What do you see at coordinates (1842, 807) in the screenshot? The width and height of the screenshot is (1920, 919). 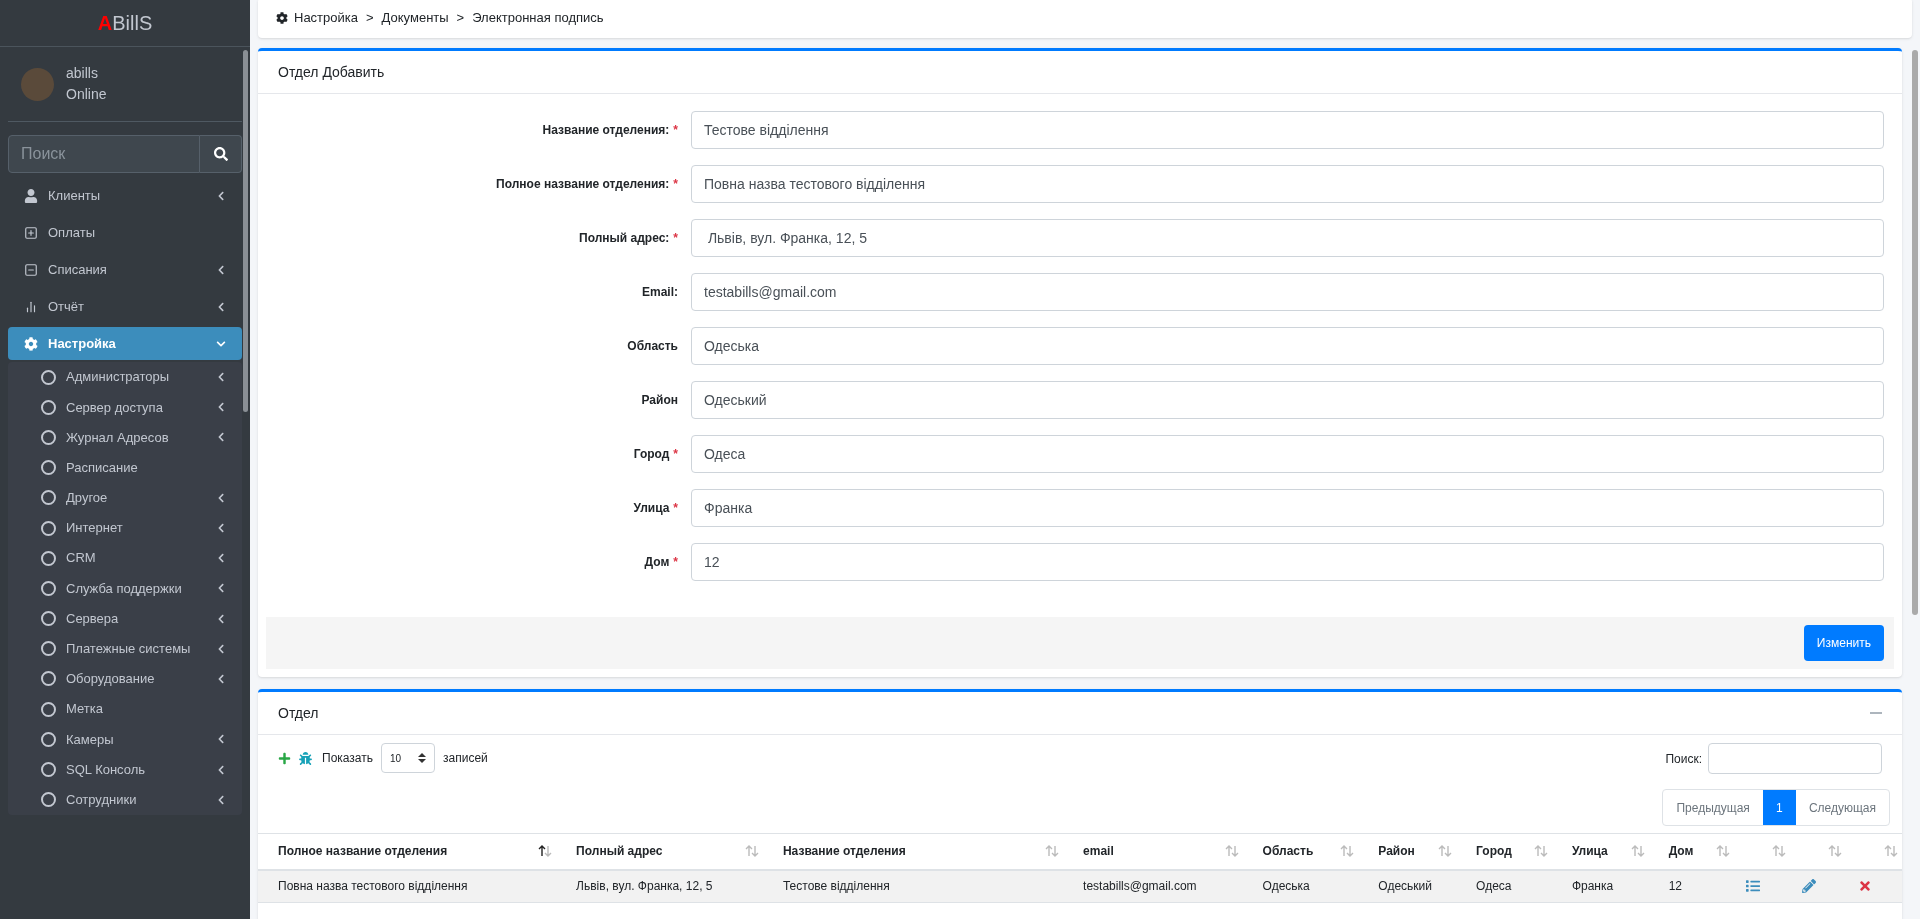 I see `next-button: Следующая` at bounding box center [1842, 807].